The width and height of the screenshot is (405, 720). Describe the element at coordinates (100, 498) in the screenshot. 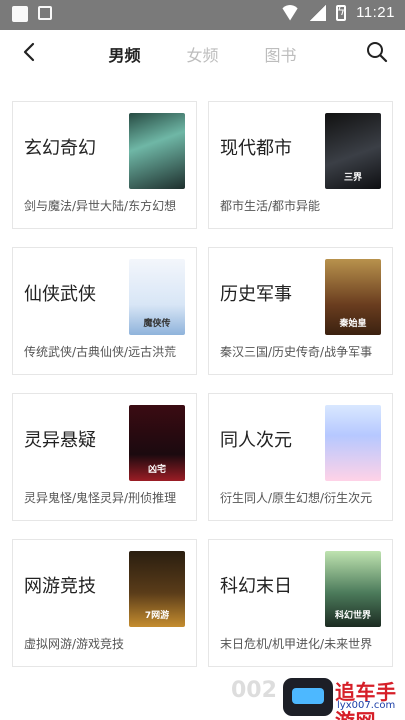

I see `category-subtitle: 灵异鬼怪/鬼怪灵异/刑侦推理` at that location.